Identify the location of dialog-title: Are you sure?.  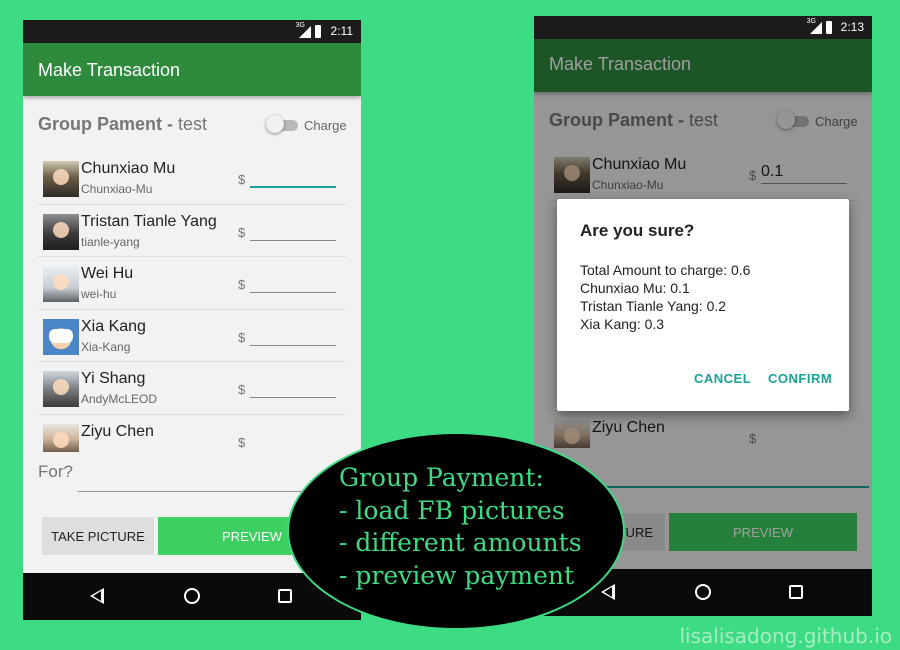
(637, 230).